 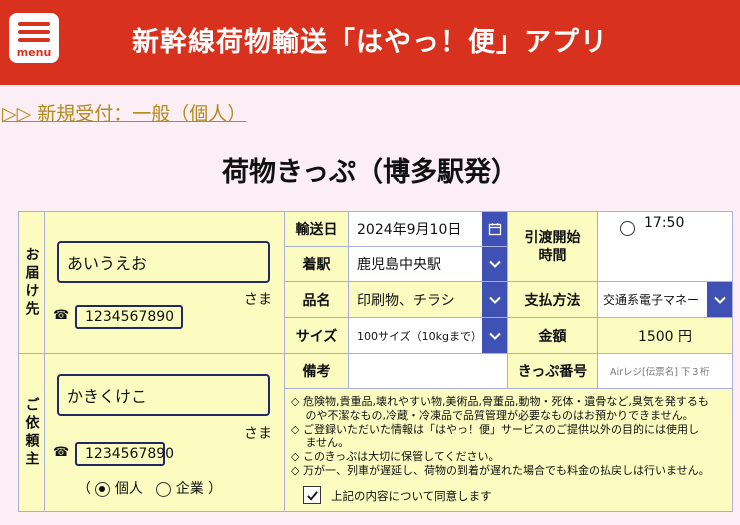 I want to click on station-select: 鹿児島中央駅, so click(x=428, y=264).